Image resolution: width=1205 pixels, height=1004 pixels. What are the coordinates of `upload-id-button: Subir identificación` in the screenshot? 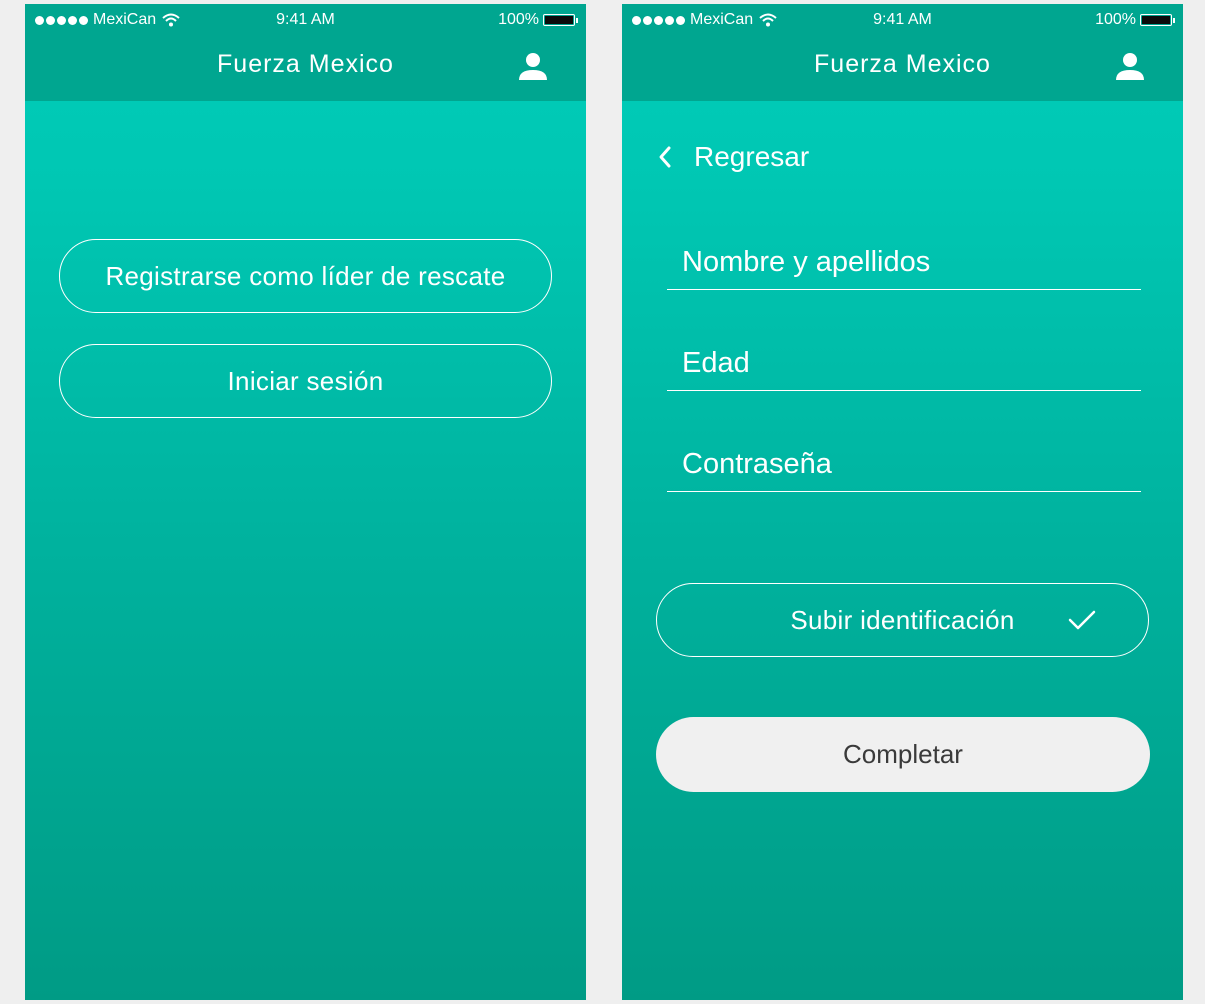 It's located at (902, 620).